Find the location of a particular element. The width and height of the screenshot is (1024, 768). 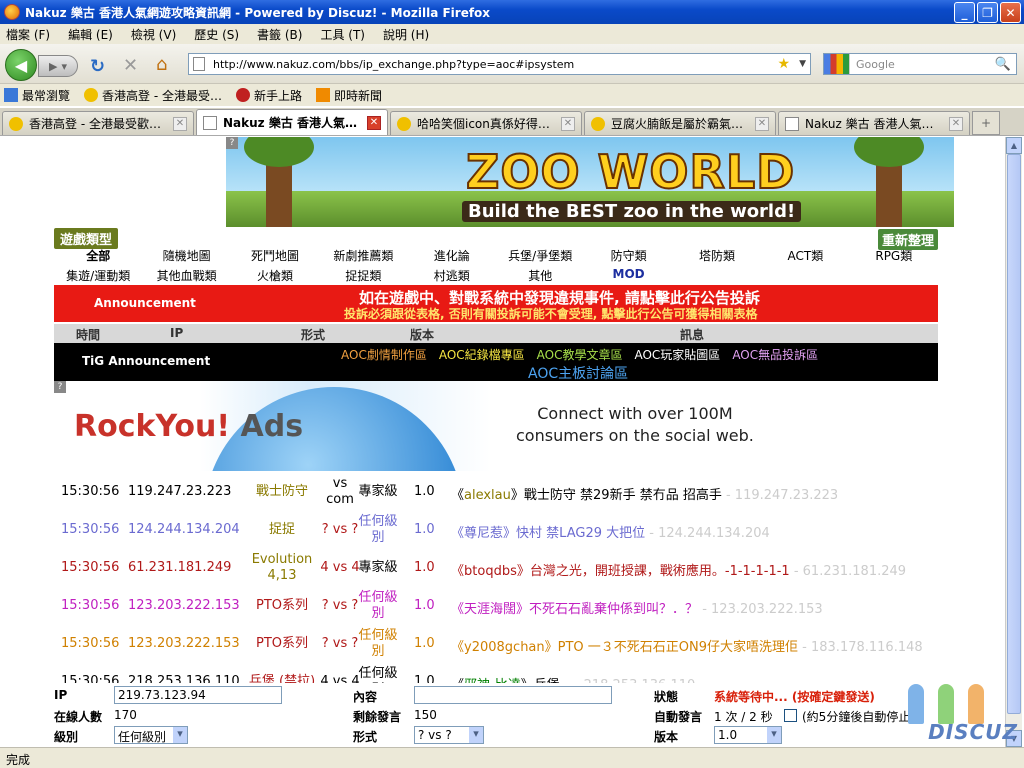

category-all: 全部 is located at coordinates (98, 255).